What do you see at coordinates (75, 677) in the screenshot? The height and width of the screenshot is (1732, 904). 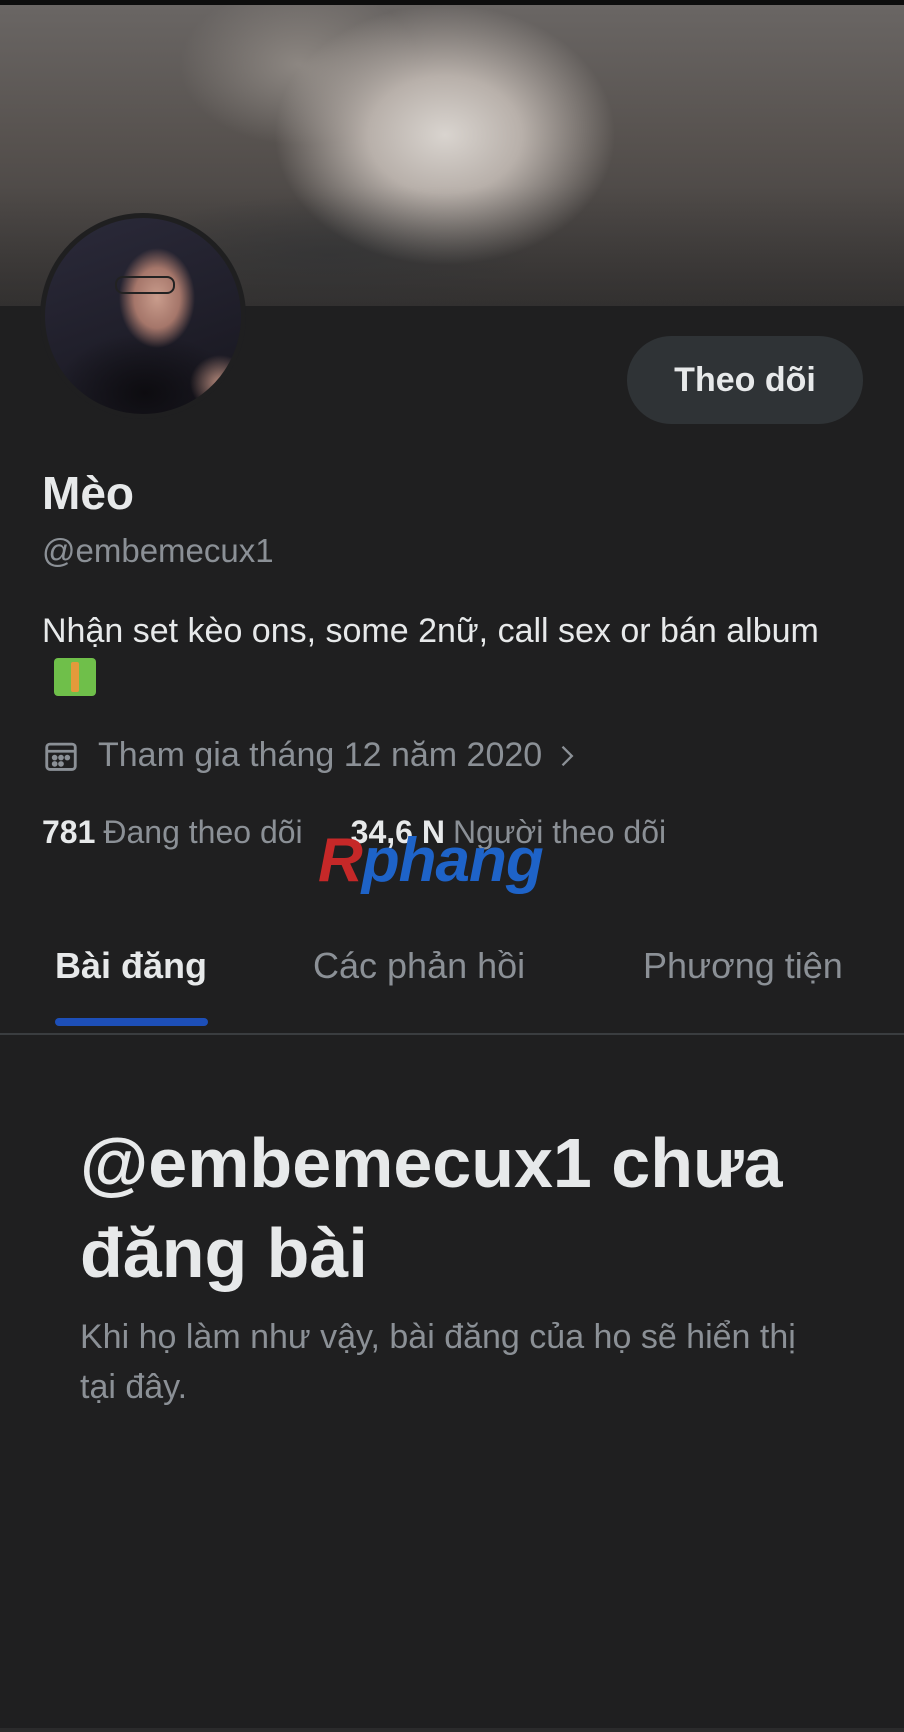 I see `money-with-dollar-icon` at bounding box center [75, 677].